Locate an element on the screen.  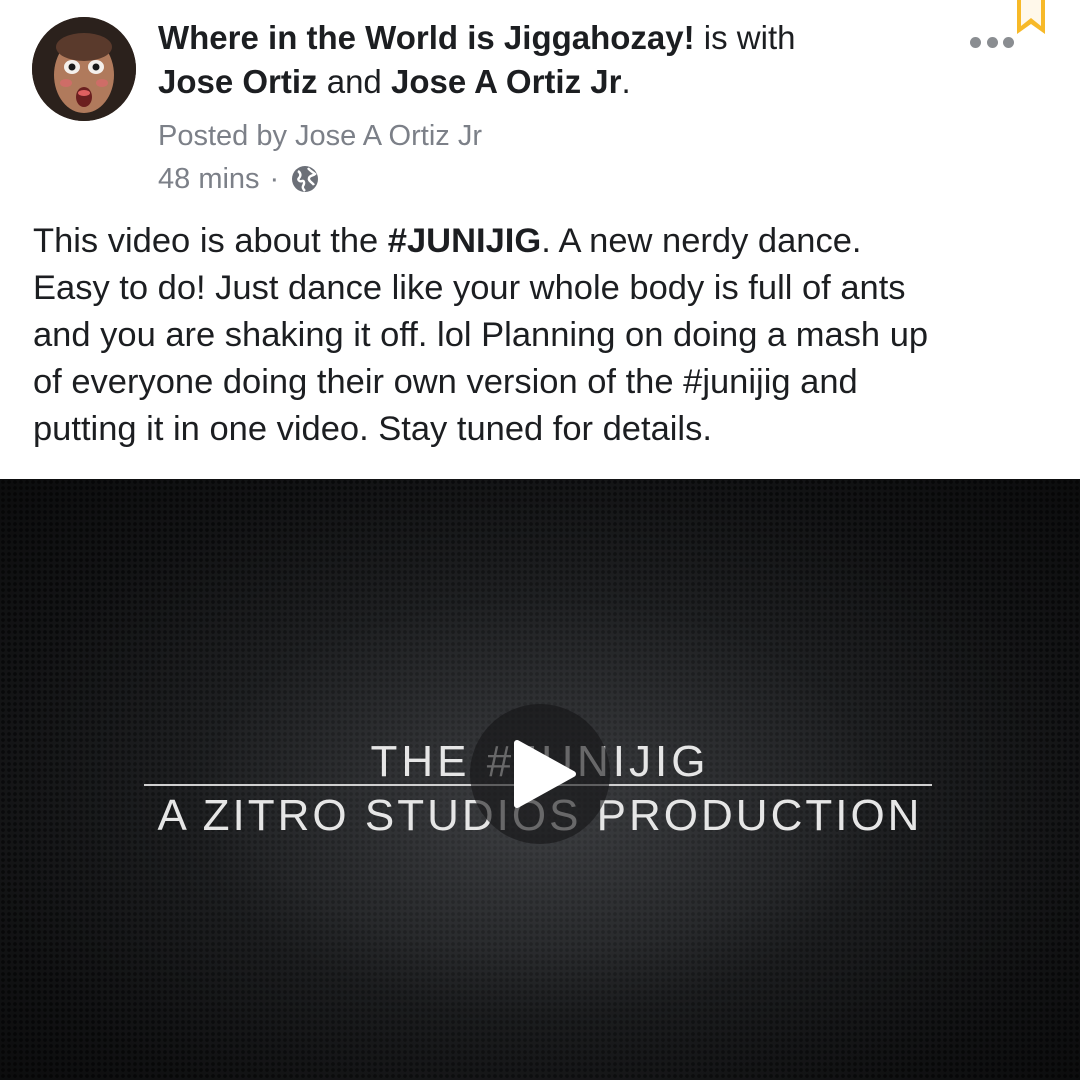
bookmark-icon is located at coordinates (1031, 18).